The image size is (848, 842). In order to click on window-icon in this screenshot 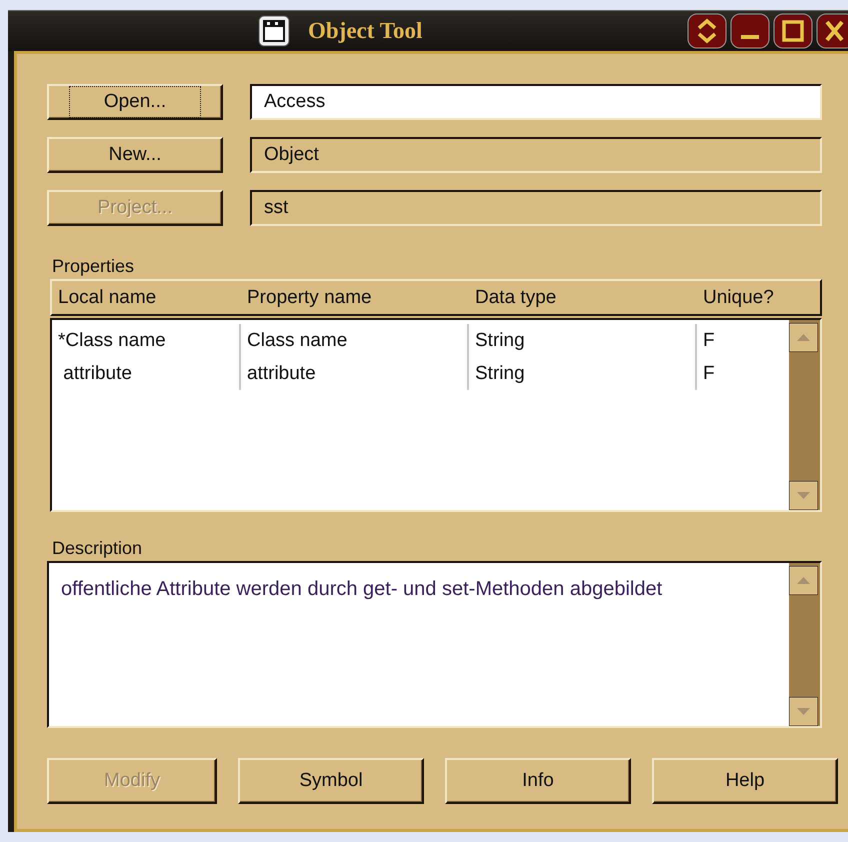, I will do `click(274, 31)`.